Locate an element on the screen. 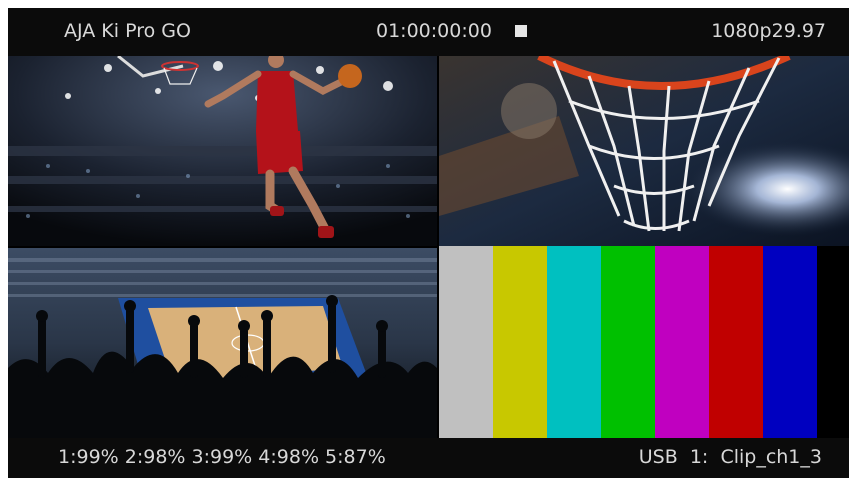  device-name: AJA Ki Pro GO is located at coordinates (127, 31).